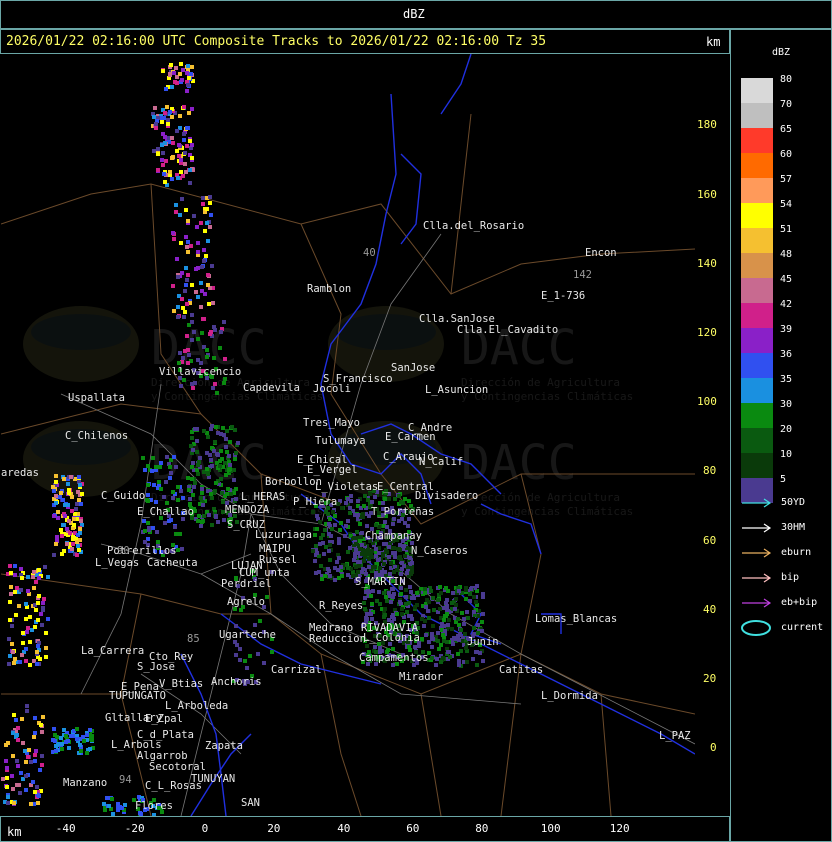  Describe the element at coordinates (757, 365) in the screenshot. I see `scale-swatch` at that location.